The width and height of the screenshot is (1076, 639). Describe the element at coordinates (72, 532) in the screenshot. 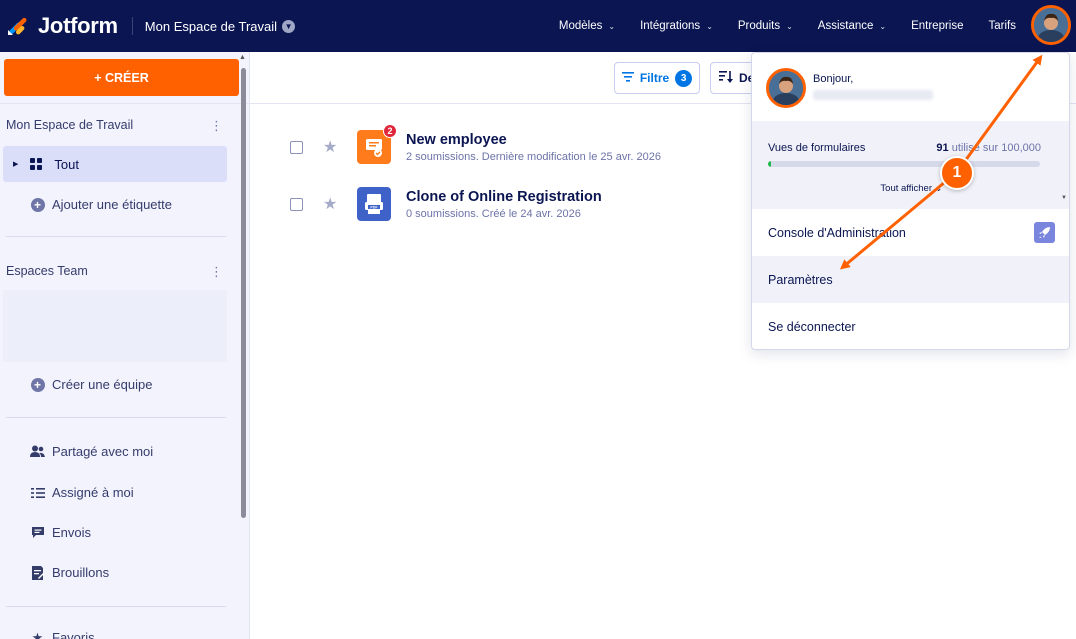

I see `sidebar-item-label: Envois` at that location.